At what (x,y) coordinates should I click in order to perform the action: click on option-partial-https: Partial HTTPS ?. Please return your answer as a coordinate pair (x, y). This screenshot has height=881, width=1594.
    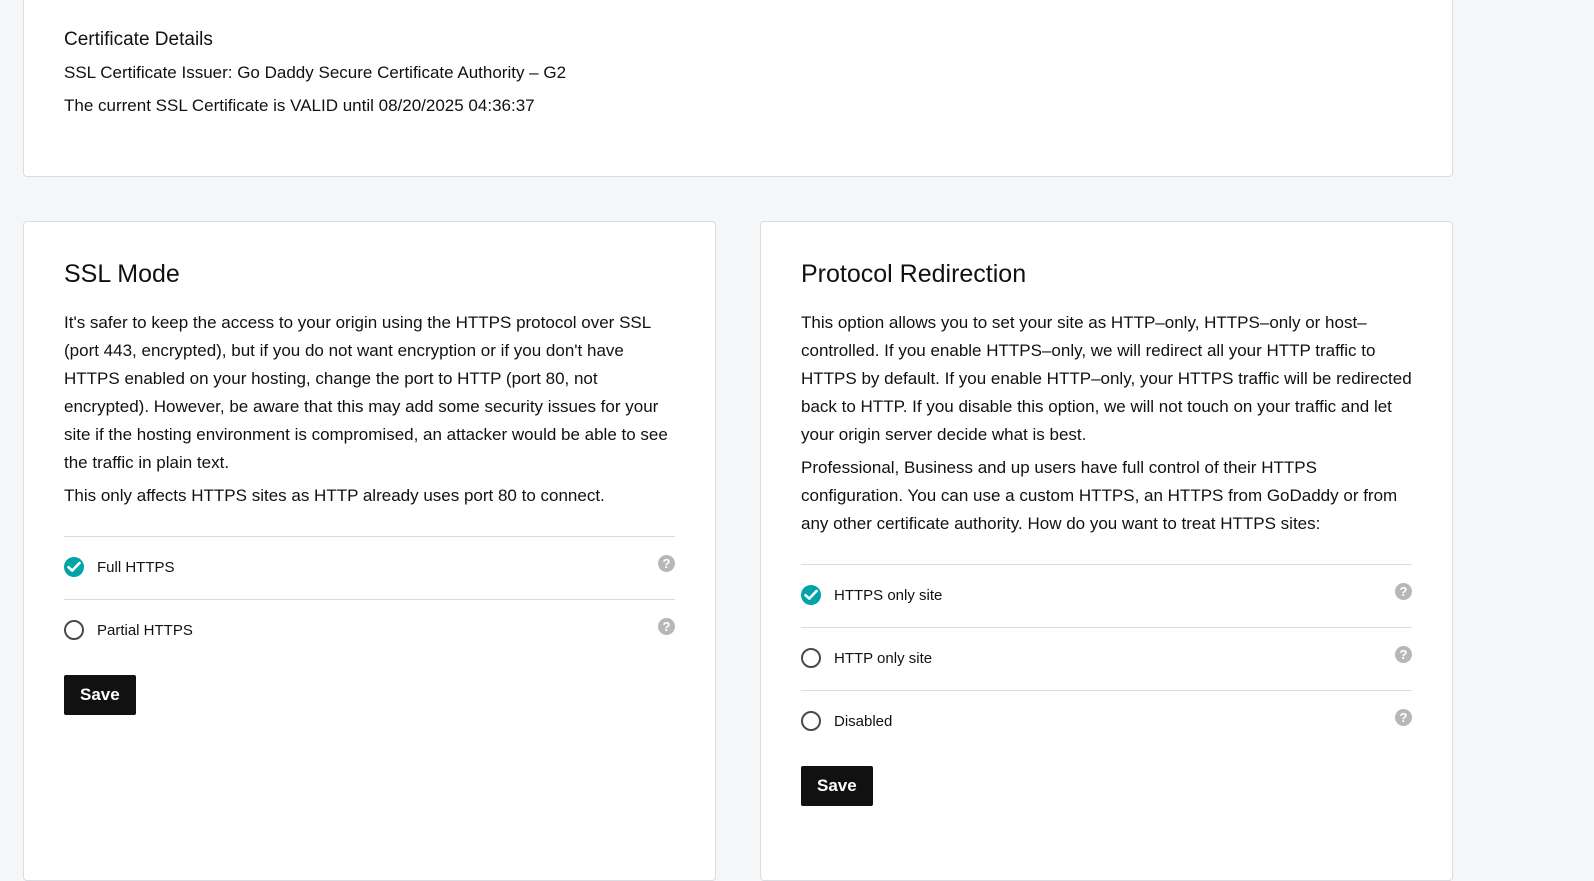
    Looking at the image, I should click on (369, 631).